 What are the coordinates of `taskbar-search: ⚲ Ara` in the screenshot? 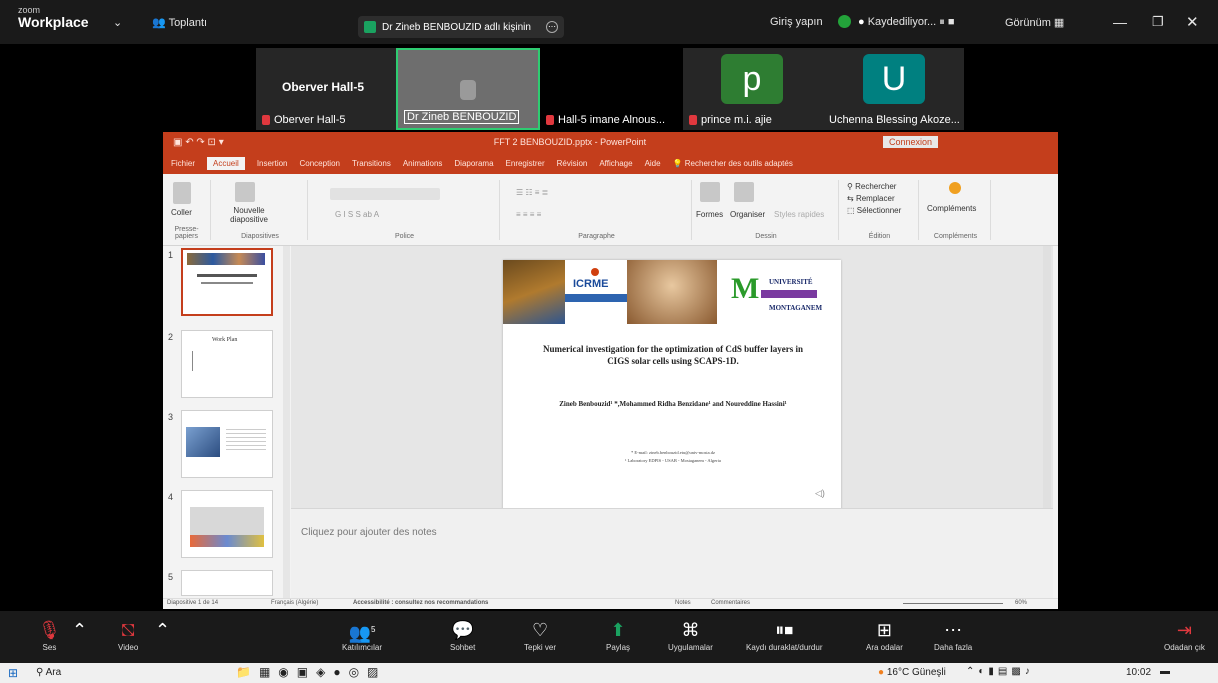 It's located at (48, 672).